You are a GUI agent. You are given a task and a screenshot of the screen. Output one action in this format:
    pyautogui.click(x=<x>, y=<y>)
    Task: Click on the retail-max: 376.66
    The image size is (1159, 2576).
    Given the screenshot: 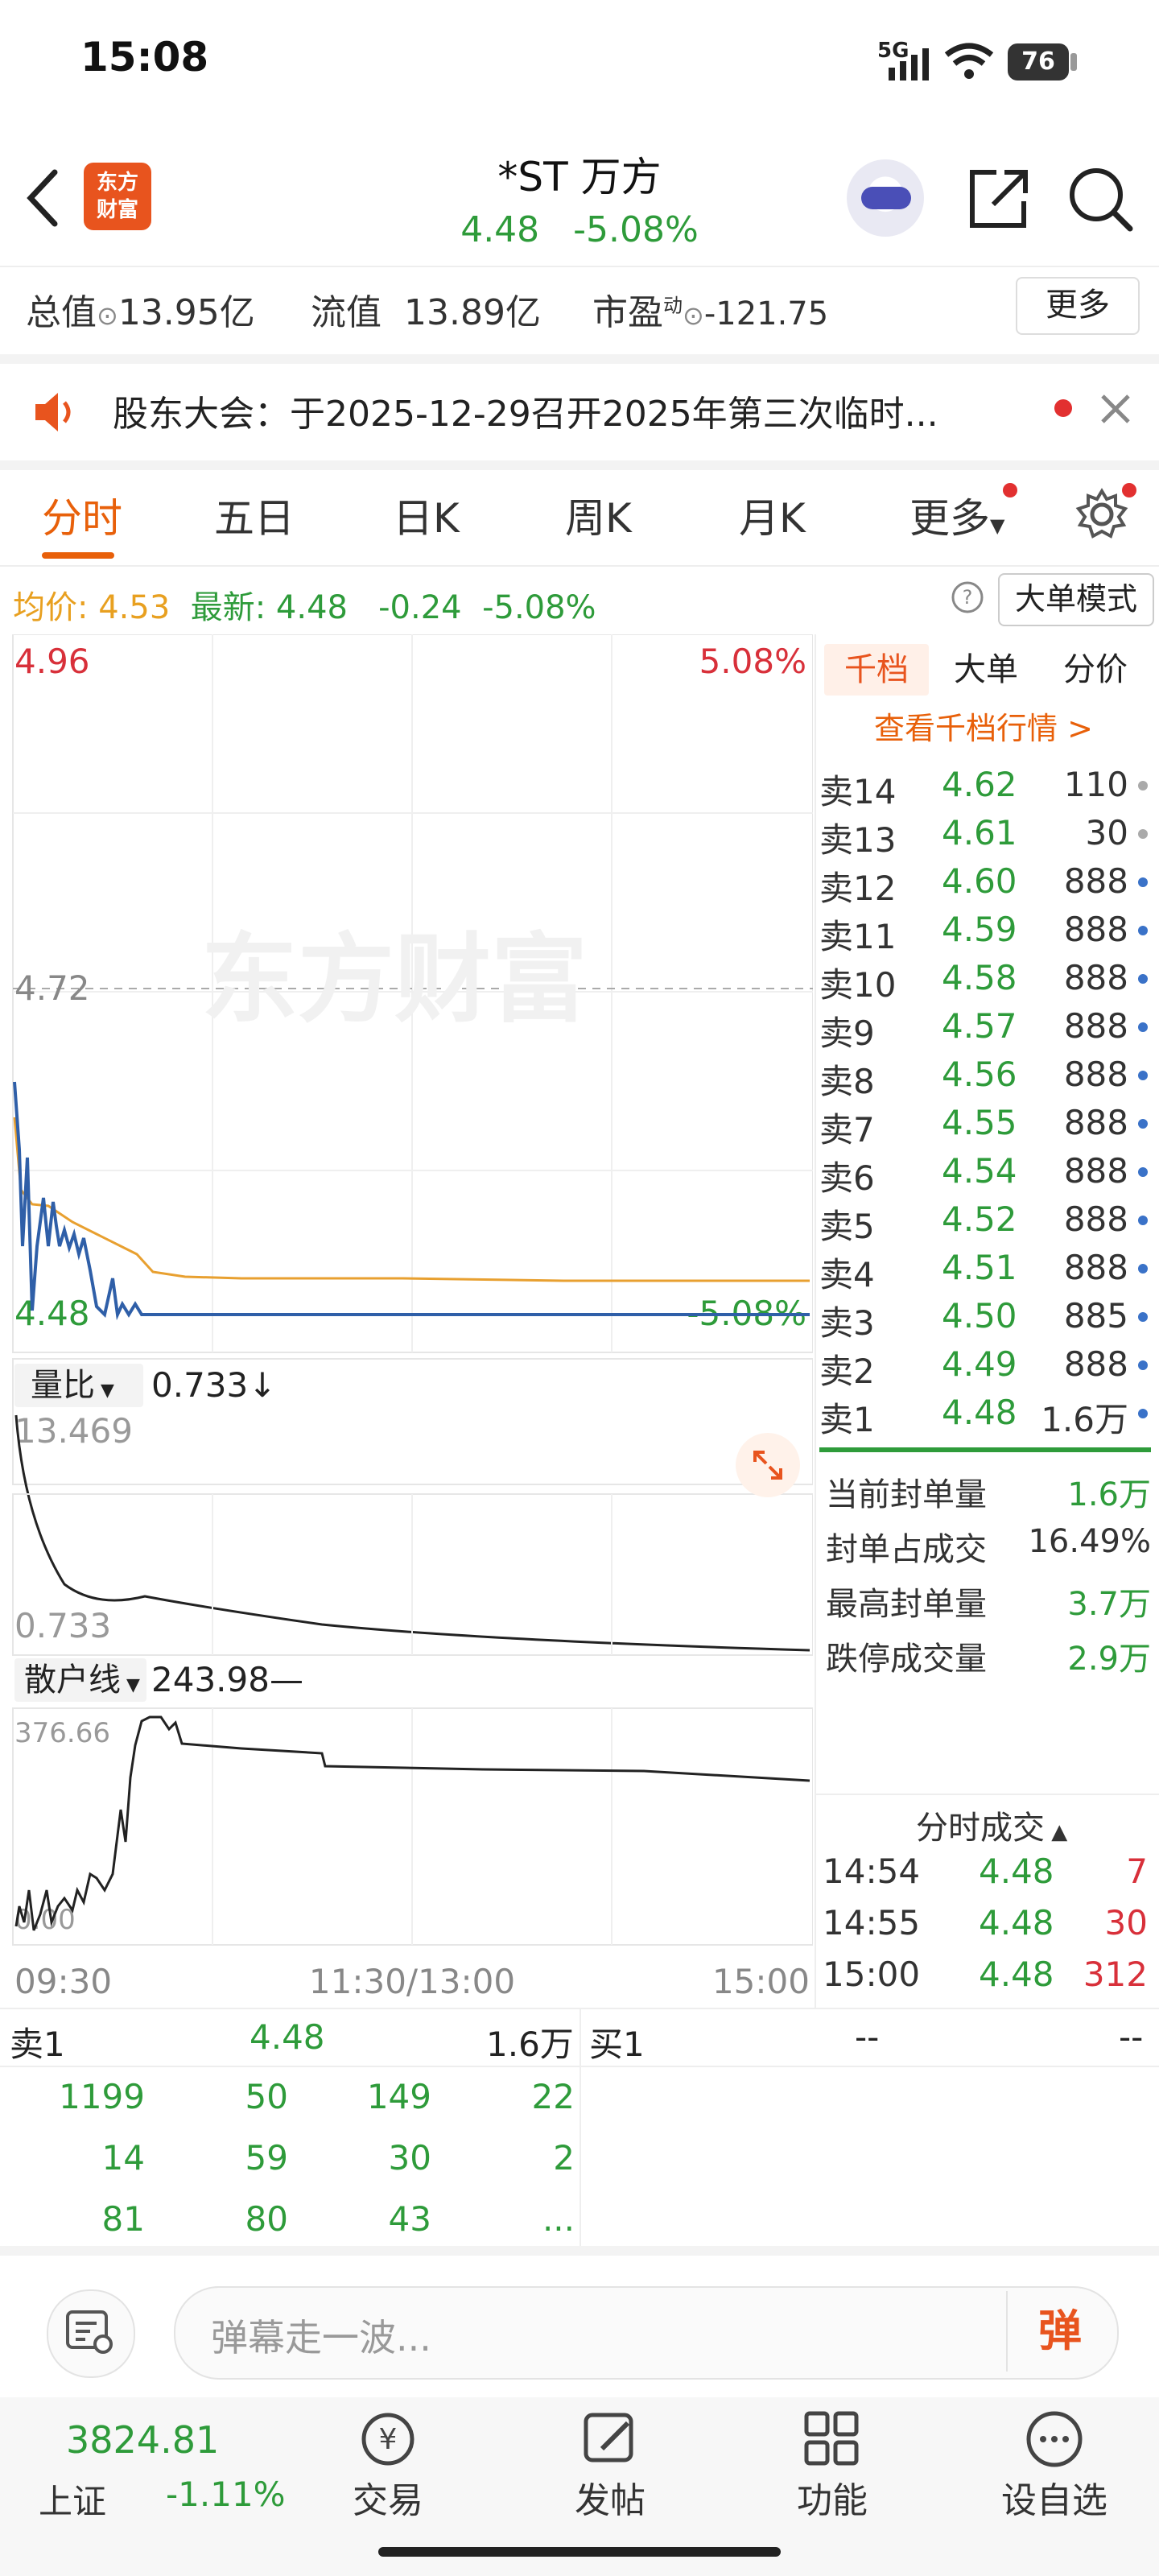 What is the action you would take?
    pyautogui.click(x=62, y=1733)
    